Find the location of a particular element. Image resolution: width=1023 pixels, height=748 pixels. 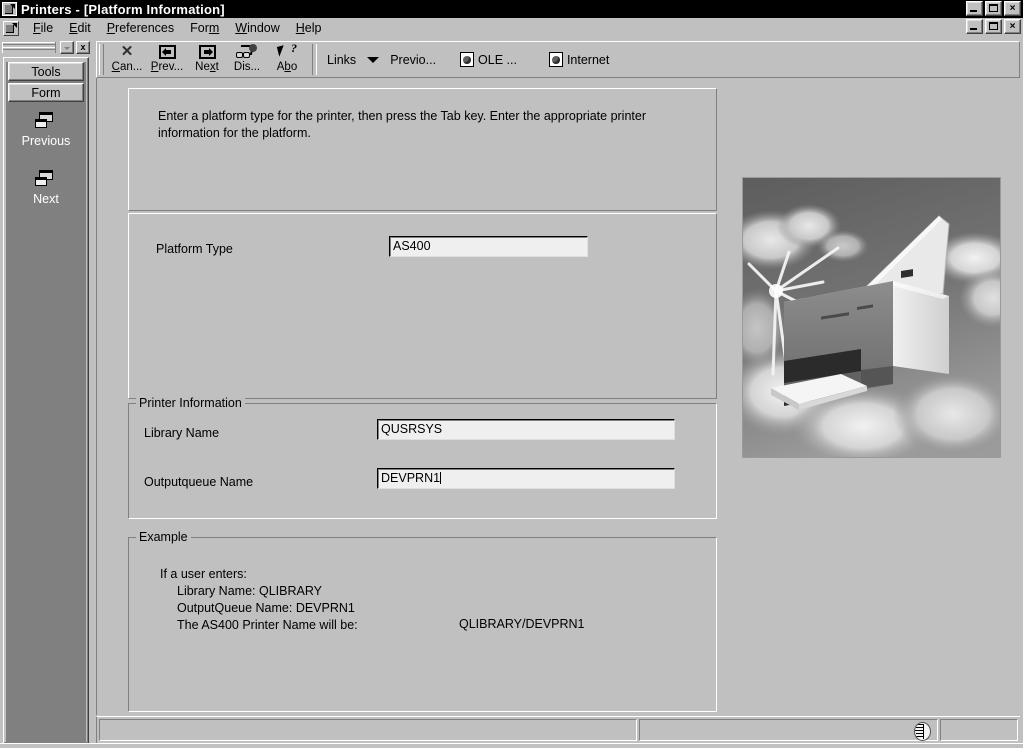

platform-type-input: AS400 is located at coordinates (488, 246).